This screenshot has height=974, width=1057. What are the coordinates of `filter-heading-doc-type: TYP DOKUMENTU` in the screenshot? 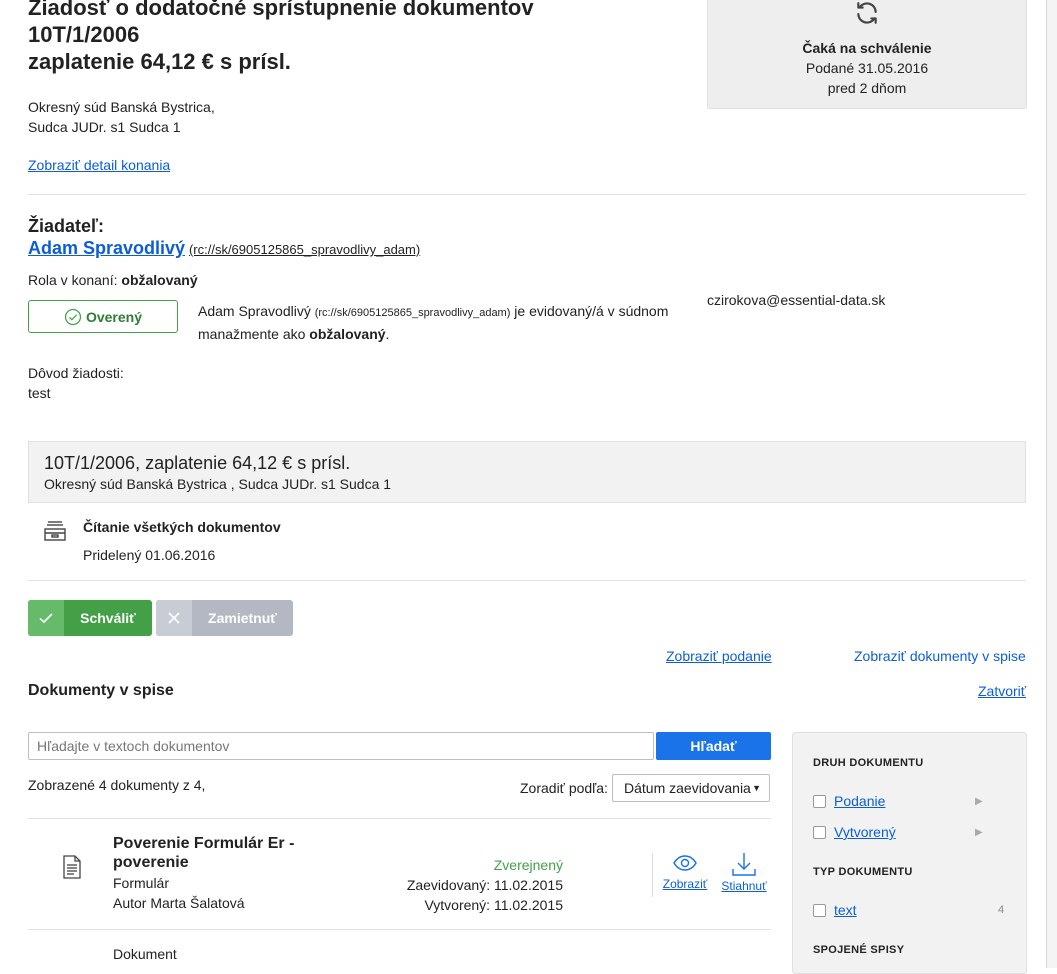 It's located at (863, 872).